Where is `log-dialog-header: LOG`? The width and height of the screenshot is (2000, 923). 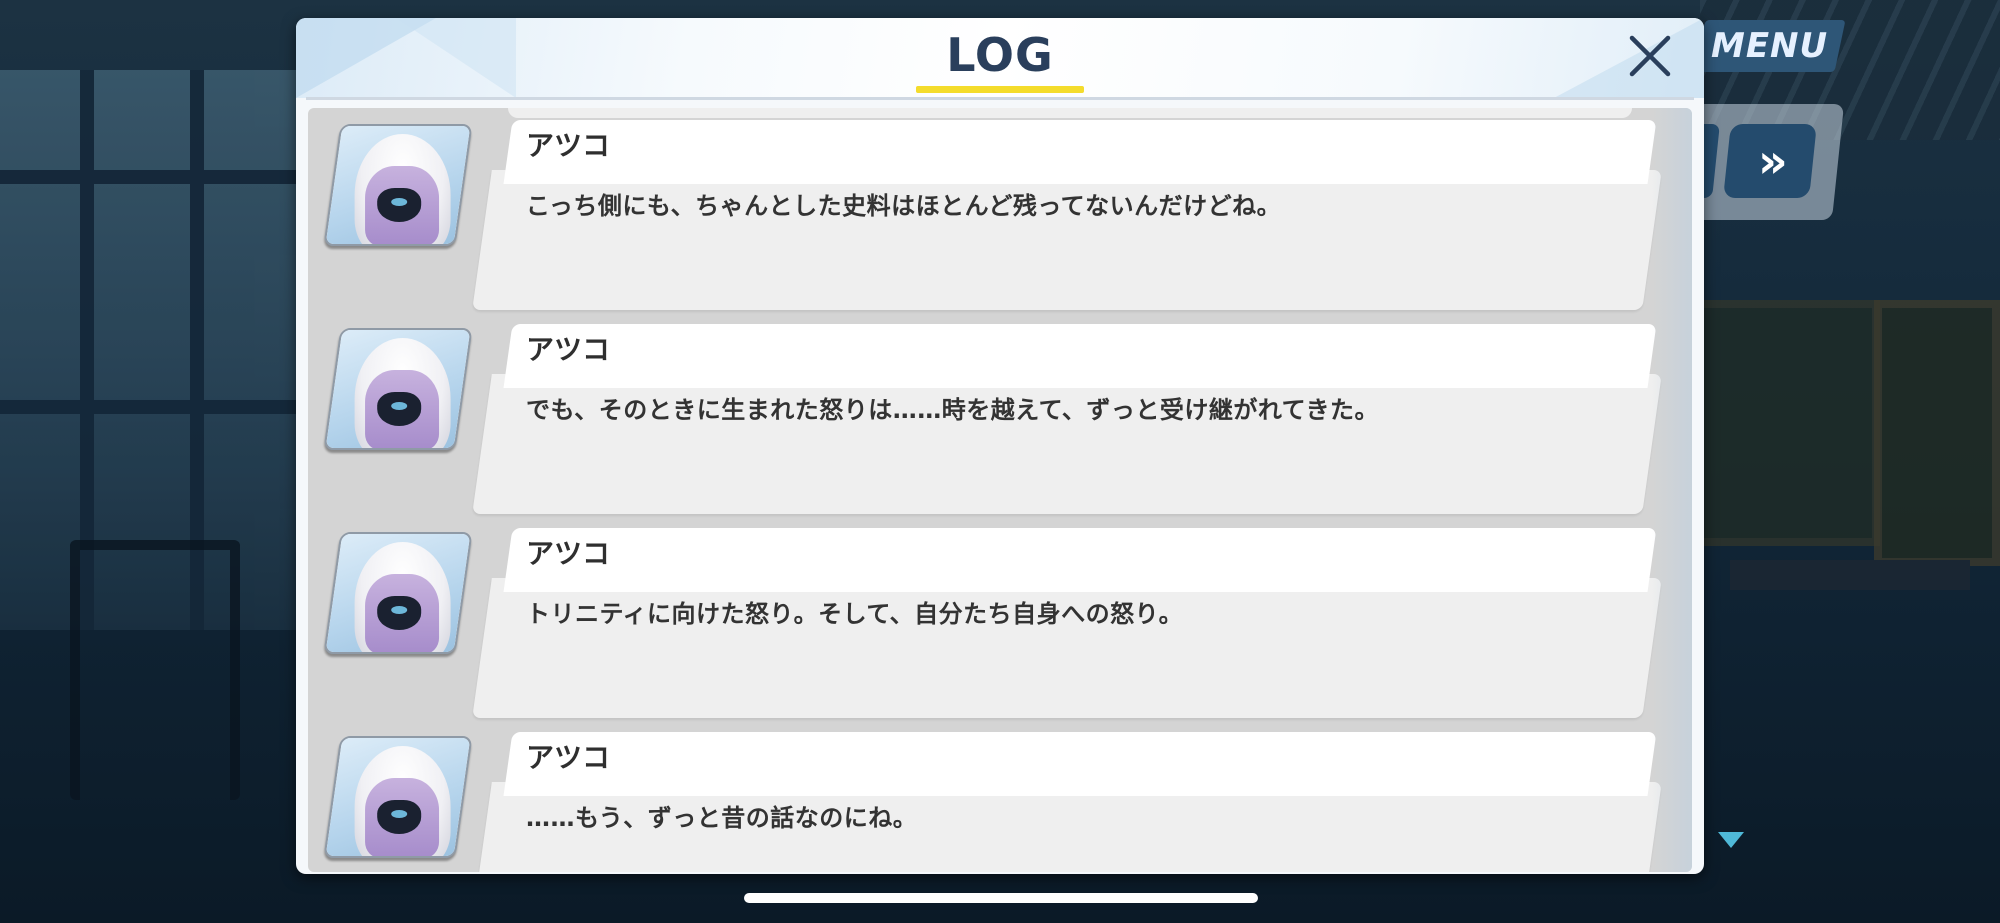
log-dialog-header: LOG is located at coordinates (1000, 58).